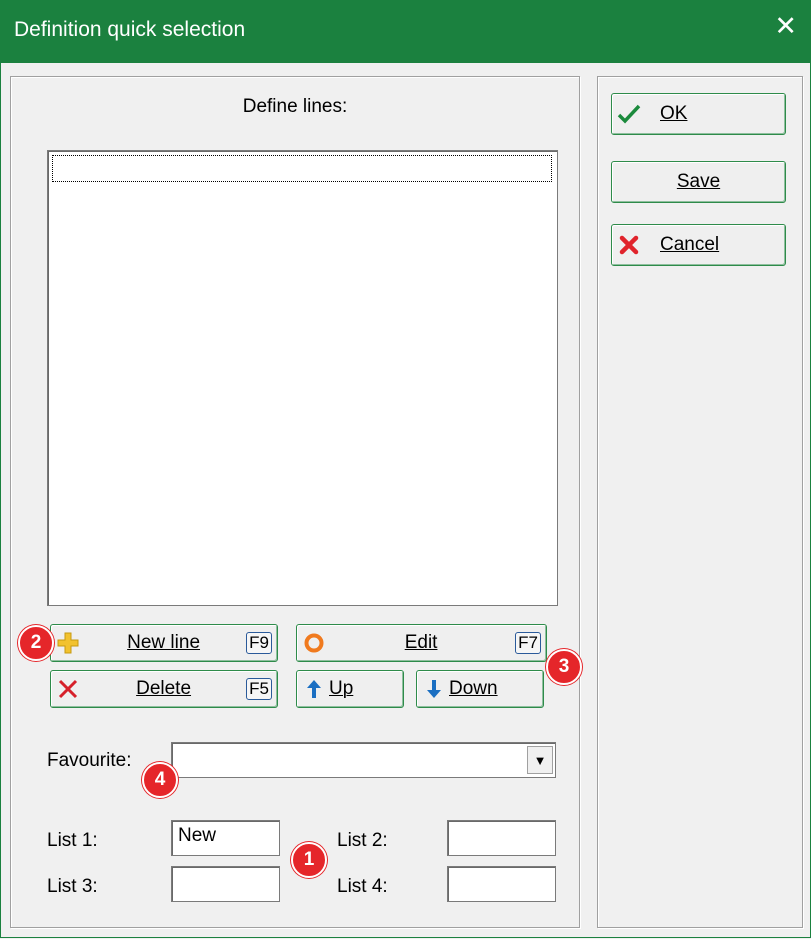  I want to click on list1-label: List 1:, so click(72, 840).